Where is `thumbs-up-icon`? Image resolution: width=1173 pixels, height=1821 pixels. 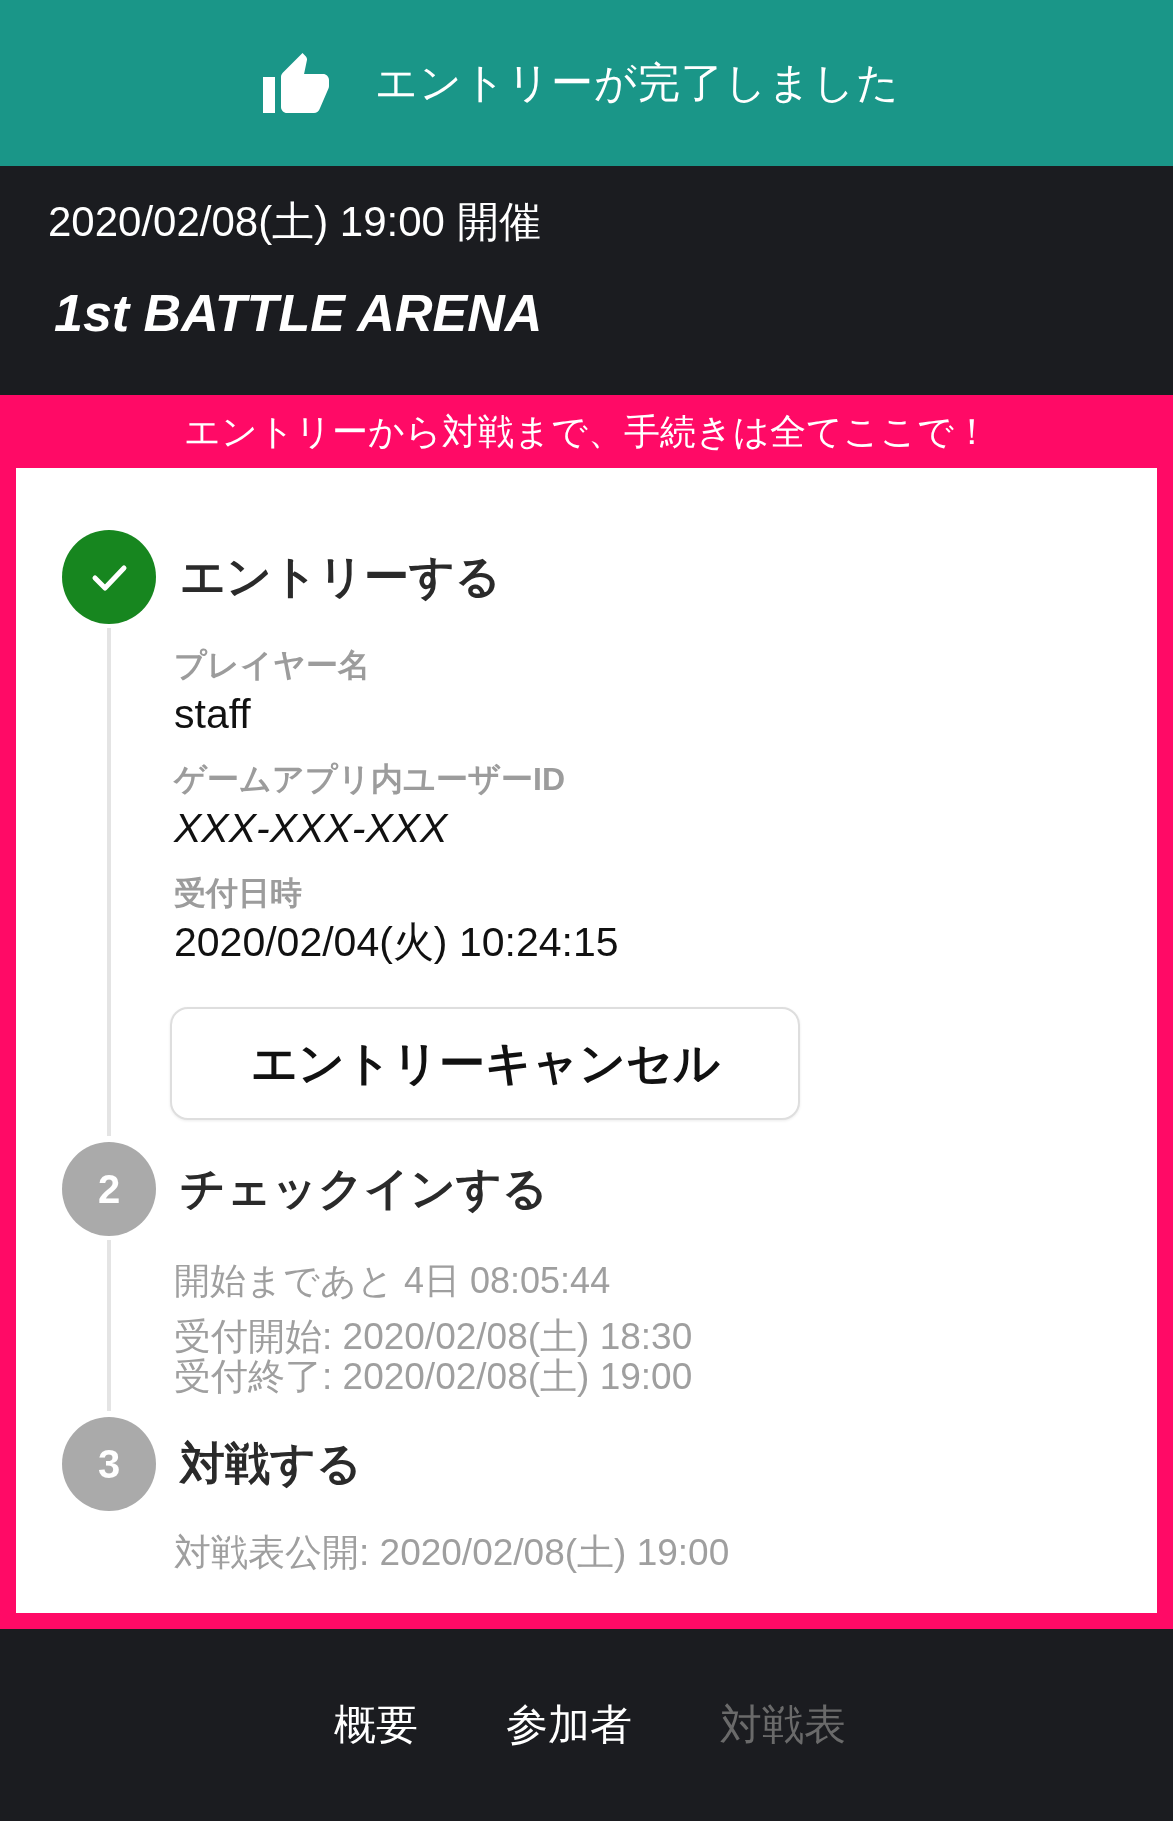 thumbs-up-icon is located at coordinates (296, 83).